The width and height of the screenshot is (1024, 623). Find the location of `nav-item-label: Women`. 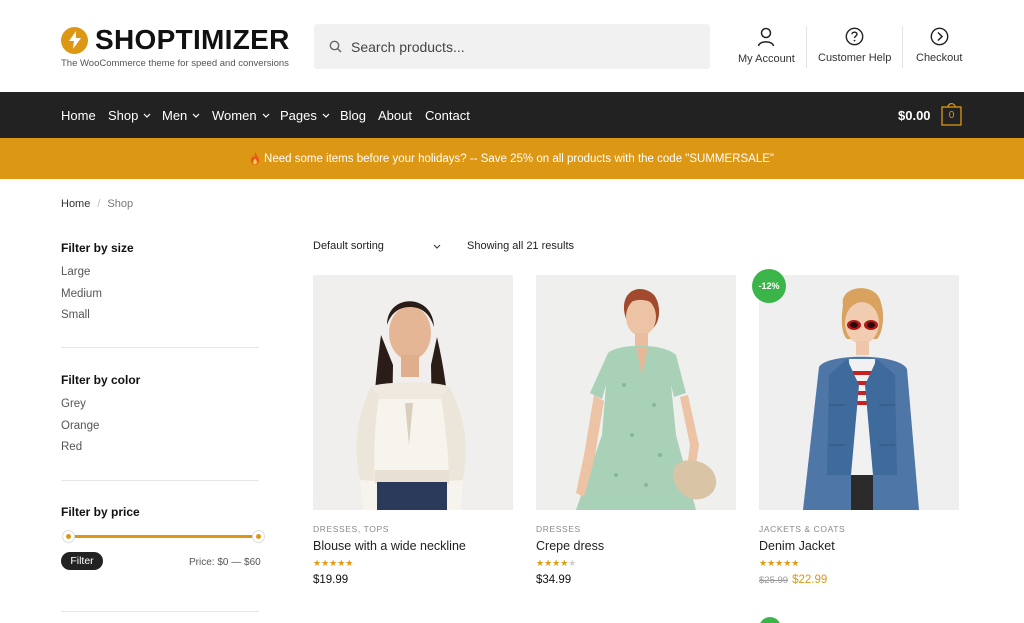

nav-item-label: Women is located at coordinates (234, 115).